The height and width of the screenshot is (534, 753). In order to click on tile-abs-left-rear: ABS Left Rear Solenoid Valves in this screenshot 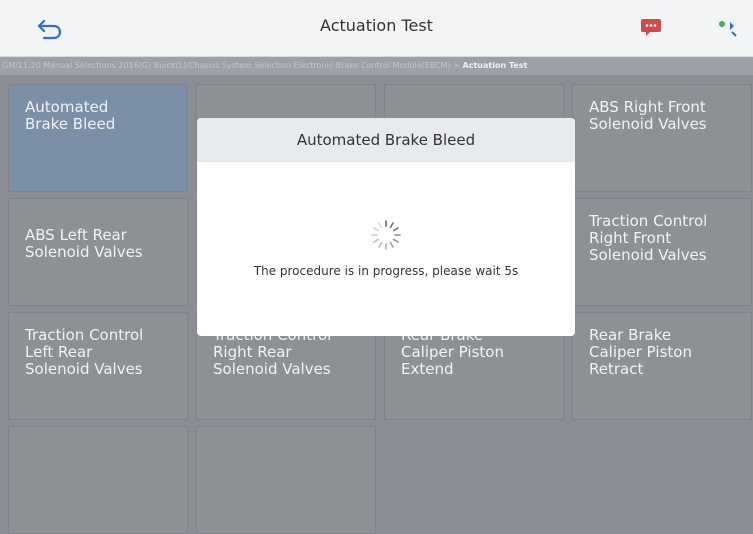, I will do `click(98, 252)`.